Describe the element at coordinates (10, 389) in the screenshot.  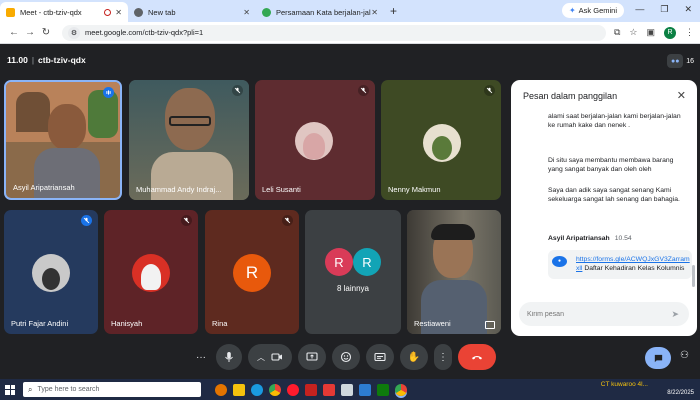
I see `windows-start-icon` at that location.